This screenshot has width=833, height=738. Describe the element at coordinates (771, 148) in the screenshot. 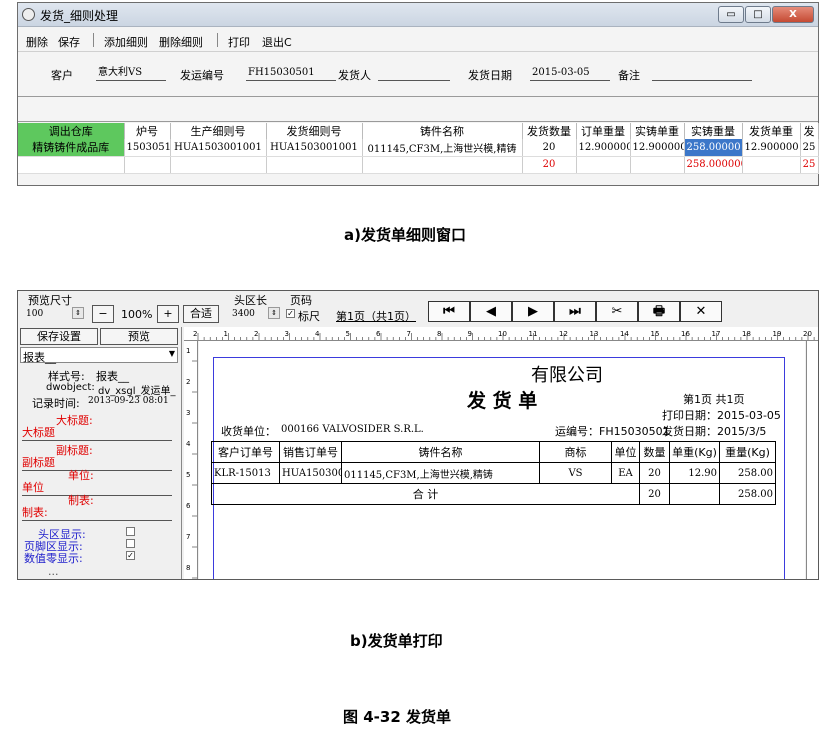

I see `cell-ship-unit-weight: 12.900000` at that location.